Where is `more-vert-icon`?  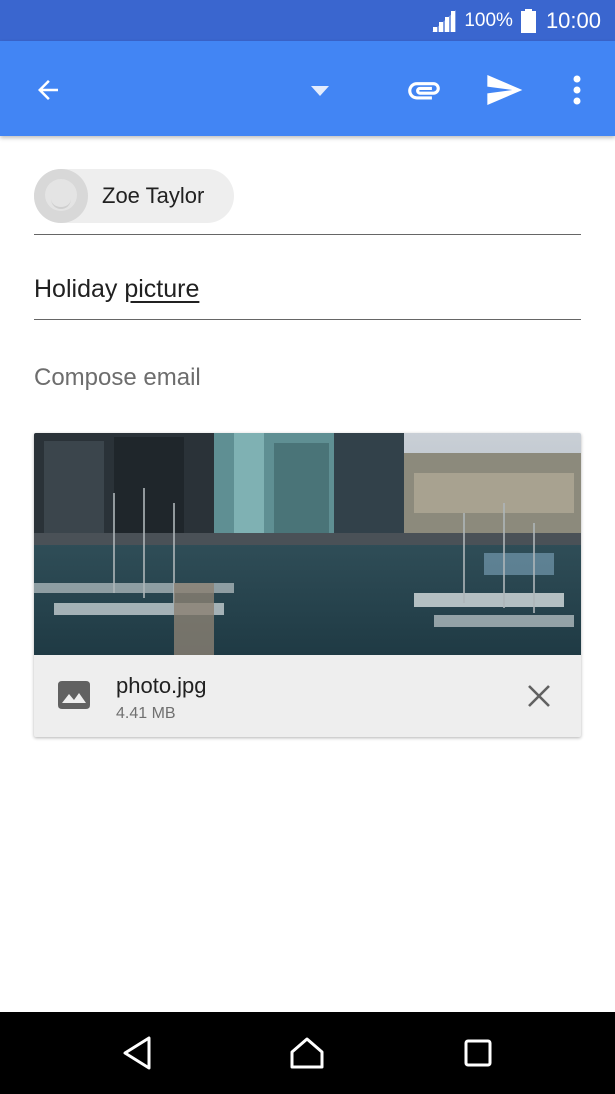 more-vert-icon is located at coordinates (577, 90).